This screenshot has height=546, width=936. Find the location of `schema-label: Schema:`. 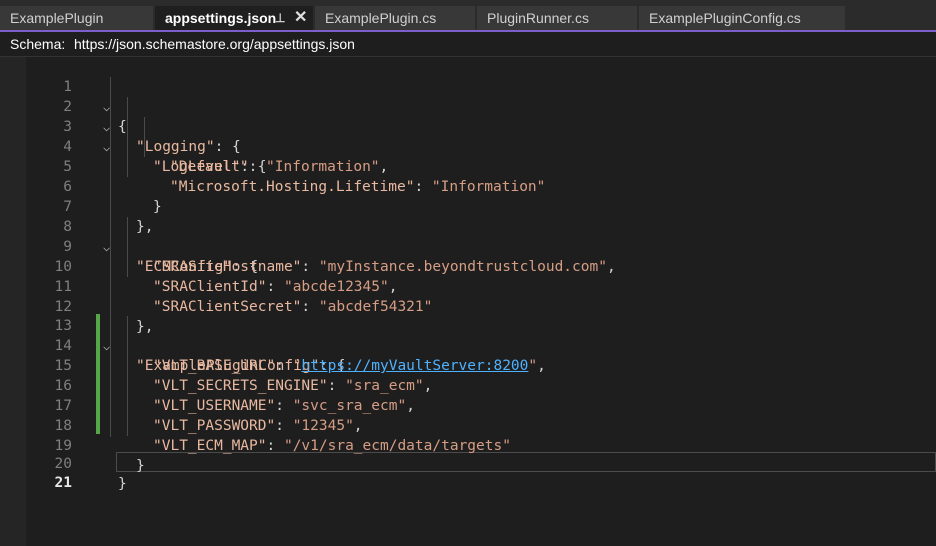

schema-label: Schema: is located at coordinates (38, 44).